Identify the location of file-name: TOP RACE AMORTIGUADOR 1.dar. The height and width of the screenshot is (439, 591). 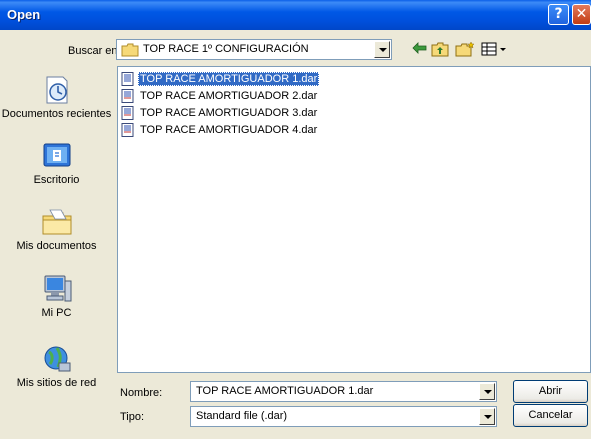
(229, 79).